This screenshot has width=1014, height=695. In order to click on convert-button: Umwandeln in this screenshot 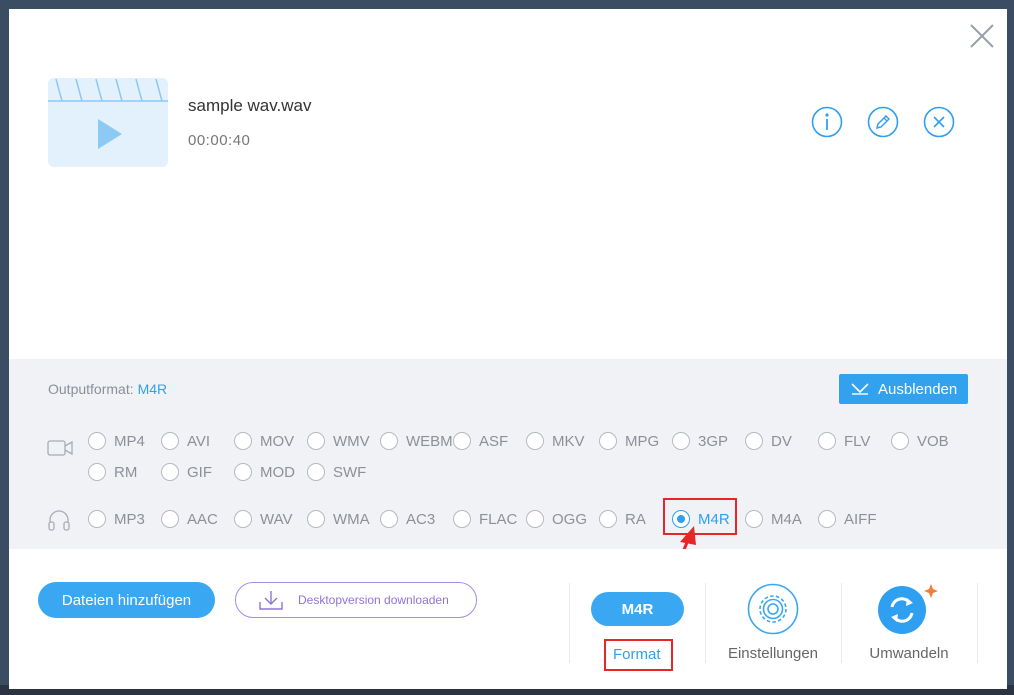, I will do `click(909, 622)`.